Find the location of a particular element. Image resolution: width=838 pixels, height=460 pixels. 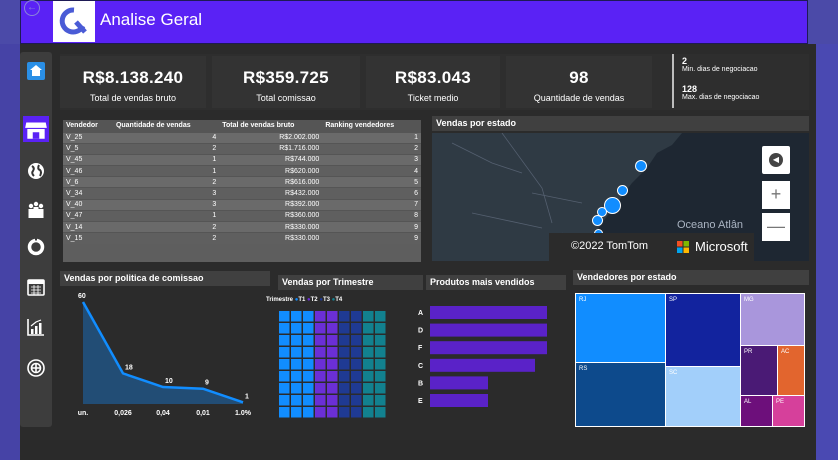

tile-label: MG is located at coordinates (749, 300).